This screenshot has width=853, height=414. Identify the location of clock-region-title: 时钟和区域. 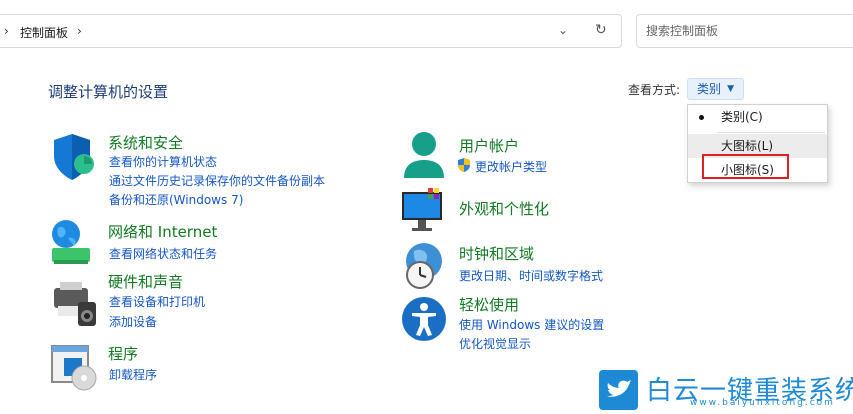
(496, 253).